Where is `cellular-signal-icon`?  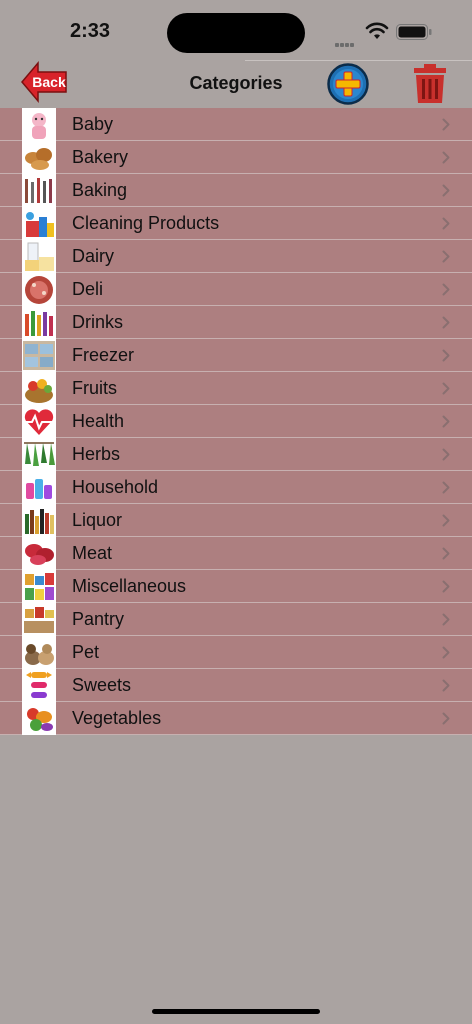 cellular-signal-icon is located at coordinates (345, 43).